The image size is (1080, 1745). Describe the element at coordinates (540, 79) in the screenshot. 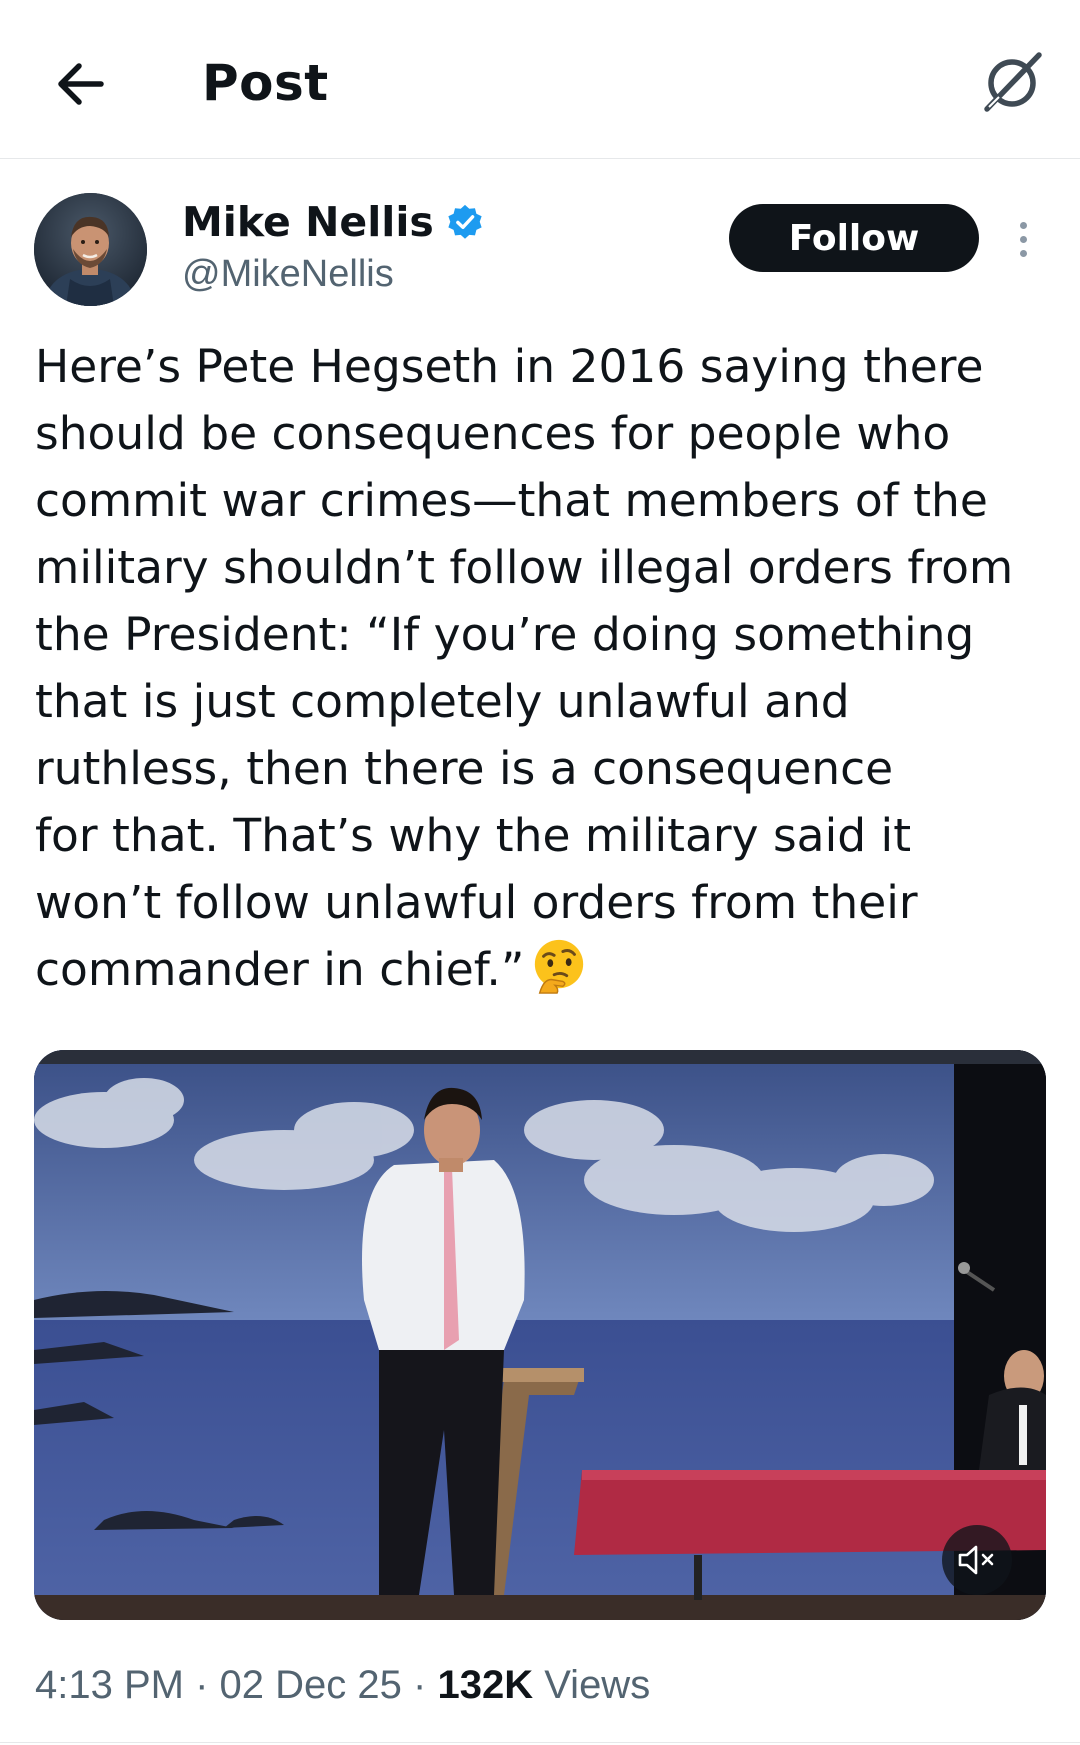

I see `top-app-bar: Post` at that location.